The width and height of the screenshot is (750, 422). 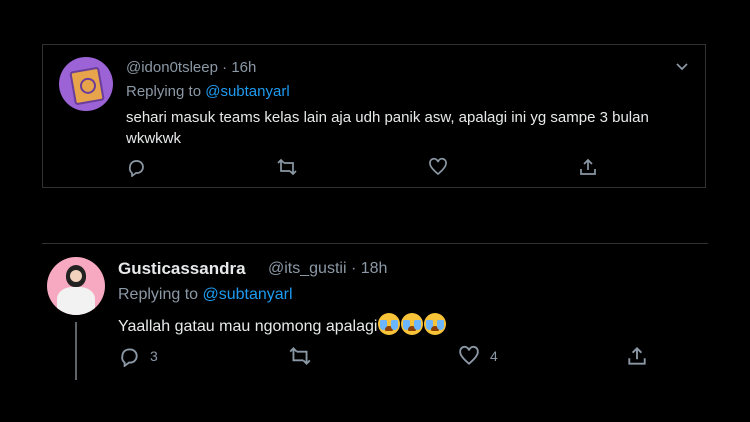 What do you see at coordinates (182, 269) in the screenshot?
I see `display-name: Gusticassandra` at bounding box center [182, 269].